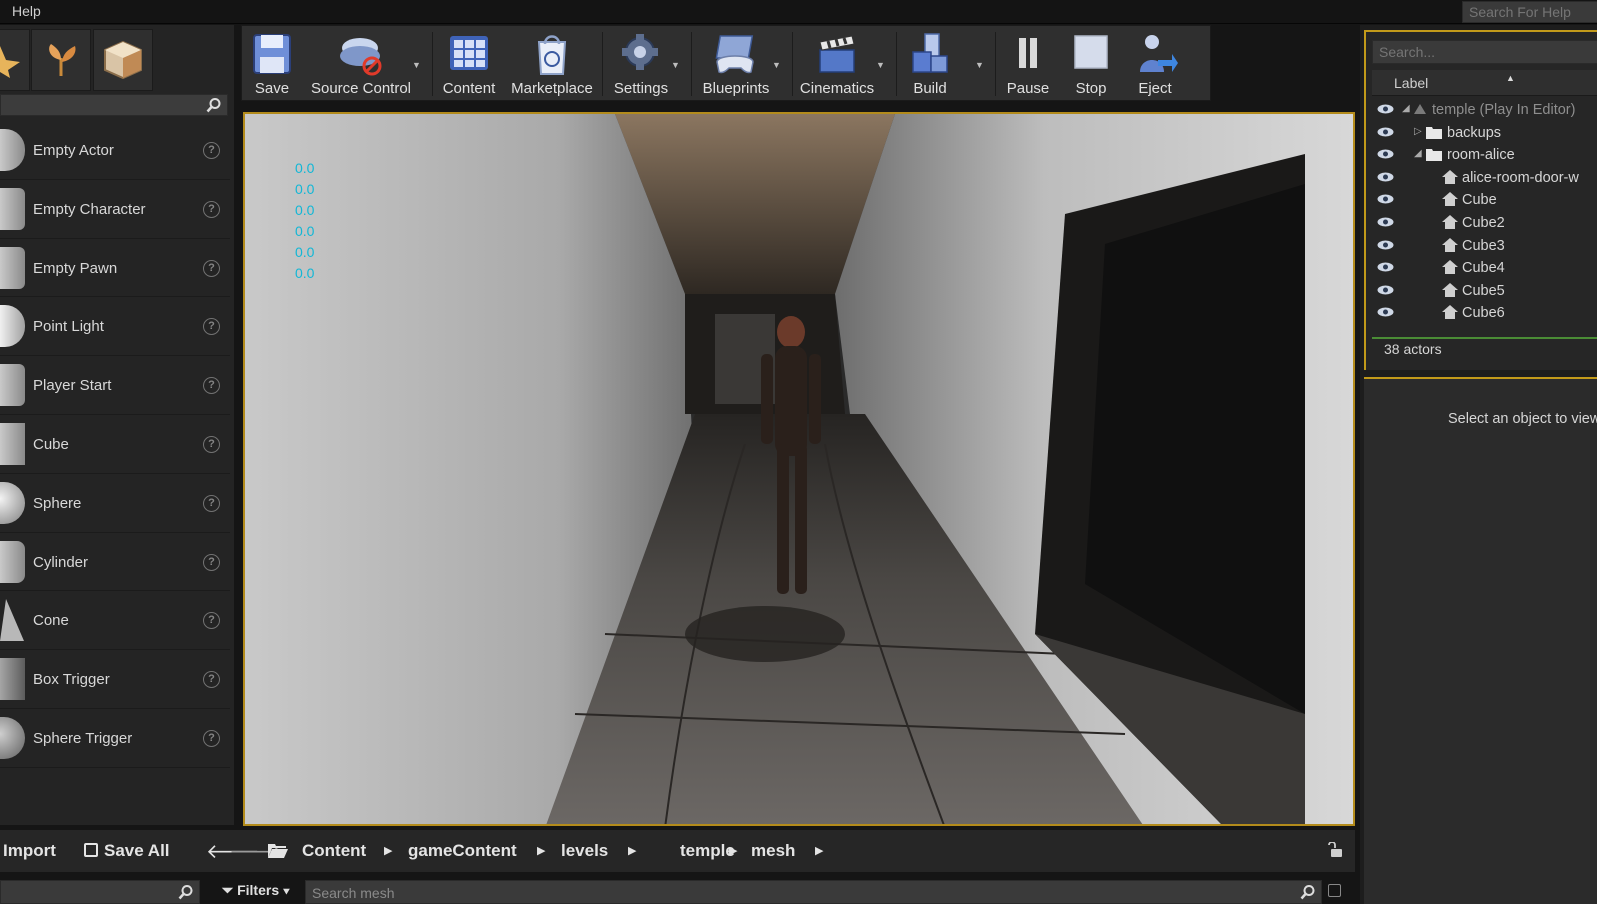 The image size is (1597, 904). I want to click on place-item-player-start: Player Start ?, so click(115, 385).